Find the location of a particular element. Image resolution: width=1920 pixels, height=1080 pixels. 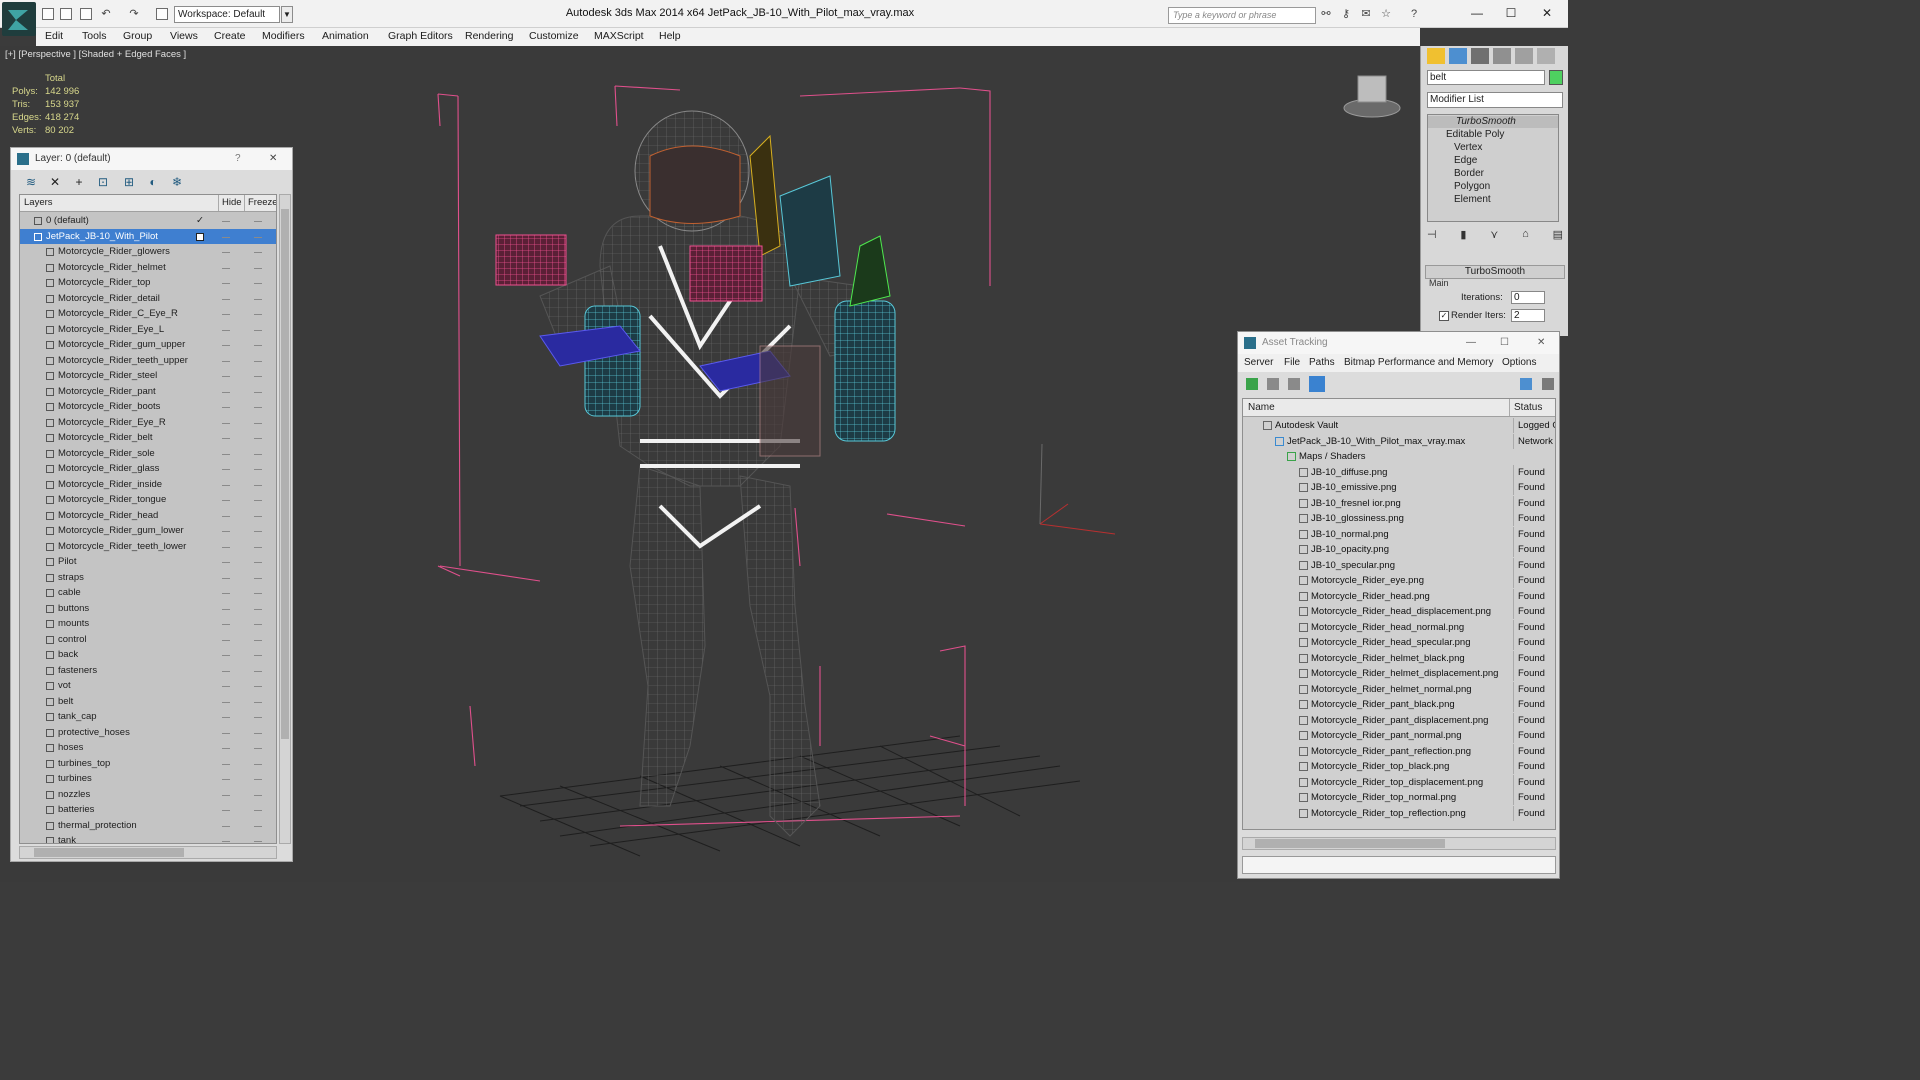

asset-row: Motorcycle_Rider_top_reflection.png Found is located at coordinates (1399, 813).